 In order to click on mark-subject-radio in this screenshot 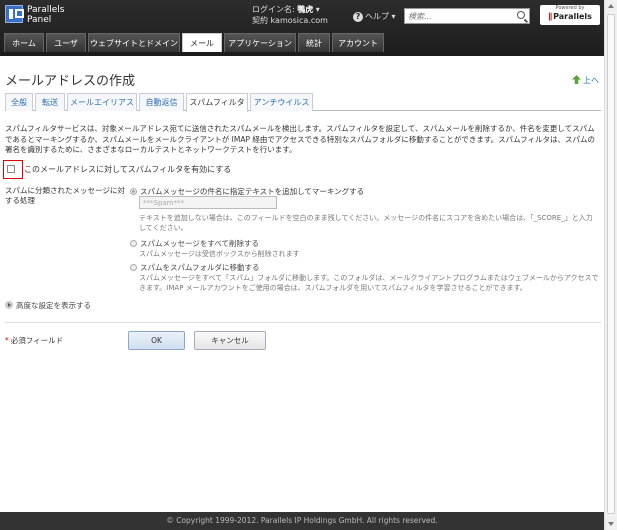, I will do `click(133, 191)`.